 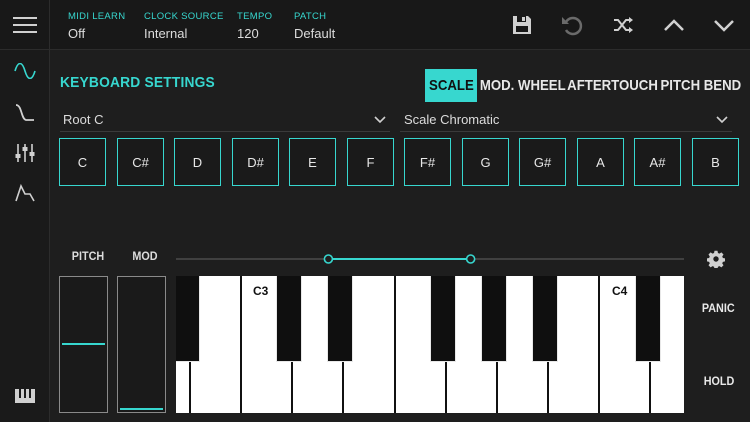 What do you see at coordinates (137, 82) in the screenshot?
I see `page-title: KEYBOARD SETTINGS` at bounding box center [137, 82].